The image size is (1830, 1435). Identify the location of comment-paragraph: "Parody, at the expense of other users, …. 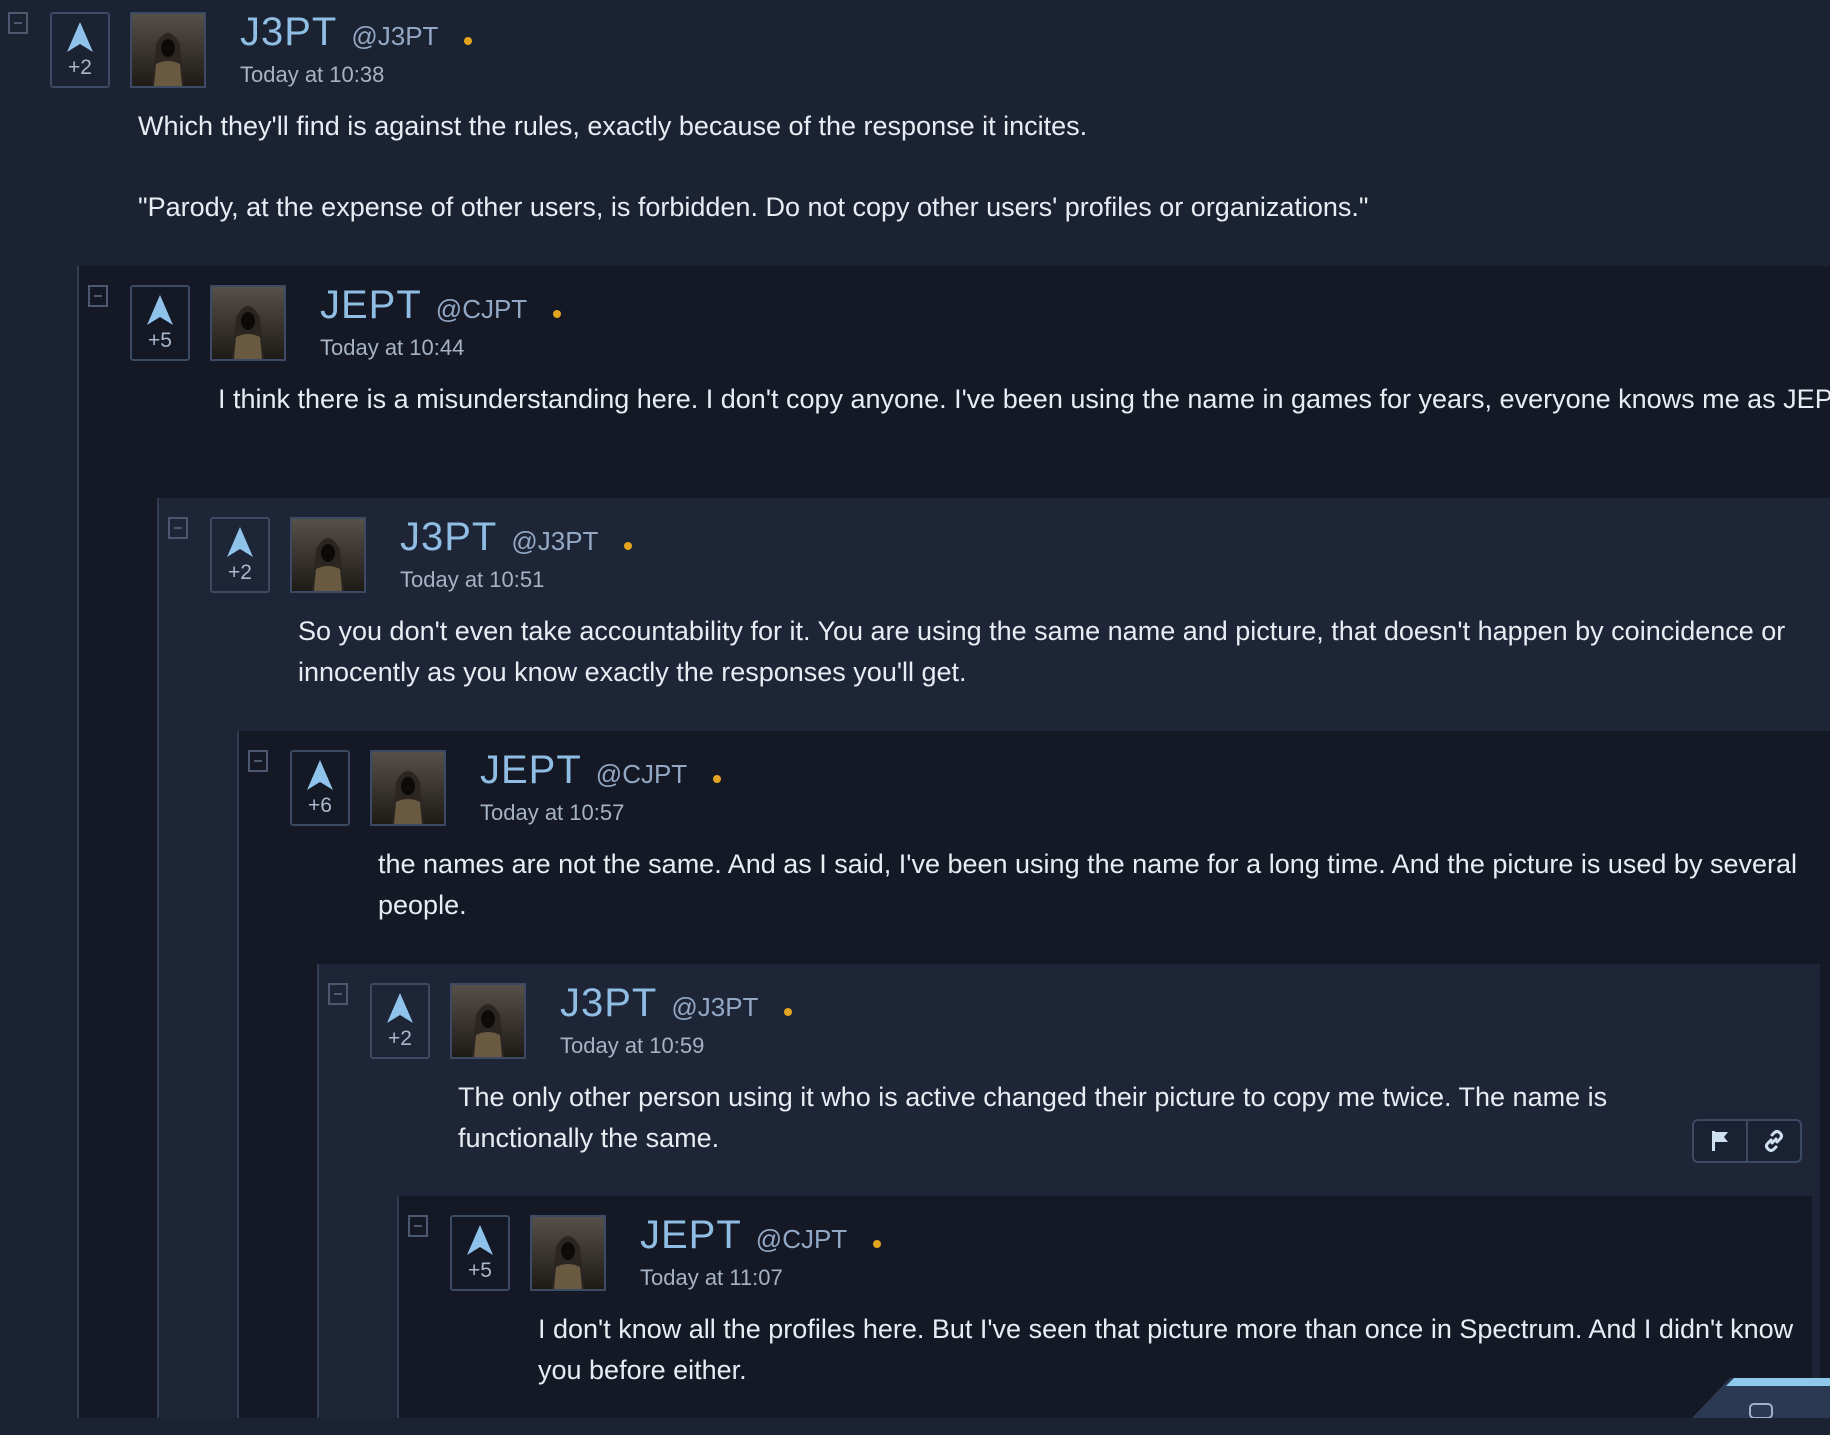
(753, 207).